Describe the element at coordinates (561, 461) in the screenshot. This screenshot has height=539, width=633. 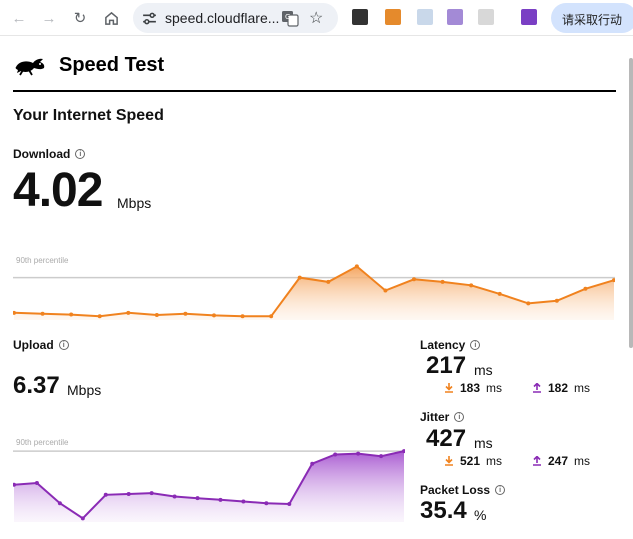
I see `jitter-upload: 247 ms` at that location.